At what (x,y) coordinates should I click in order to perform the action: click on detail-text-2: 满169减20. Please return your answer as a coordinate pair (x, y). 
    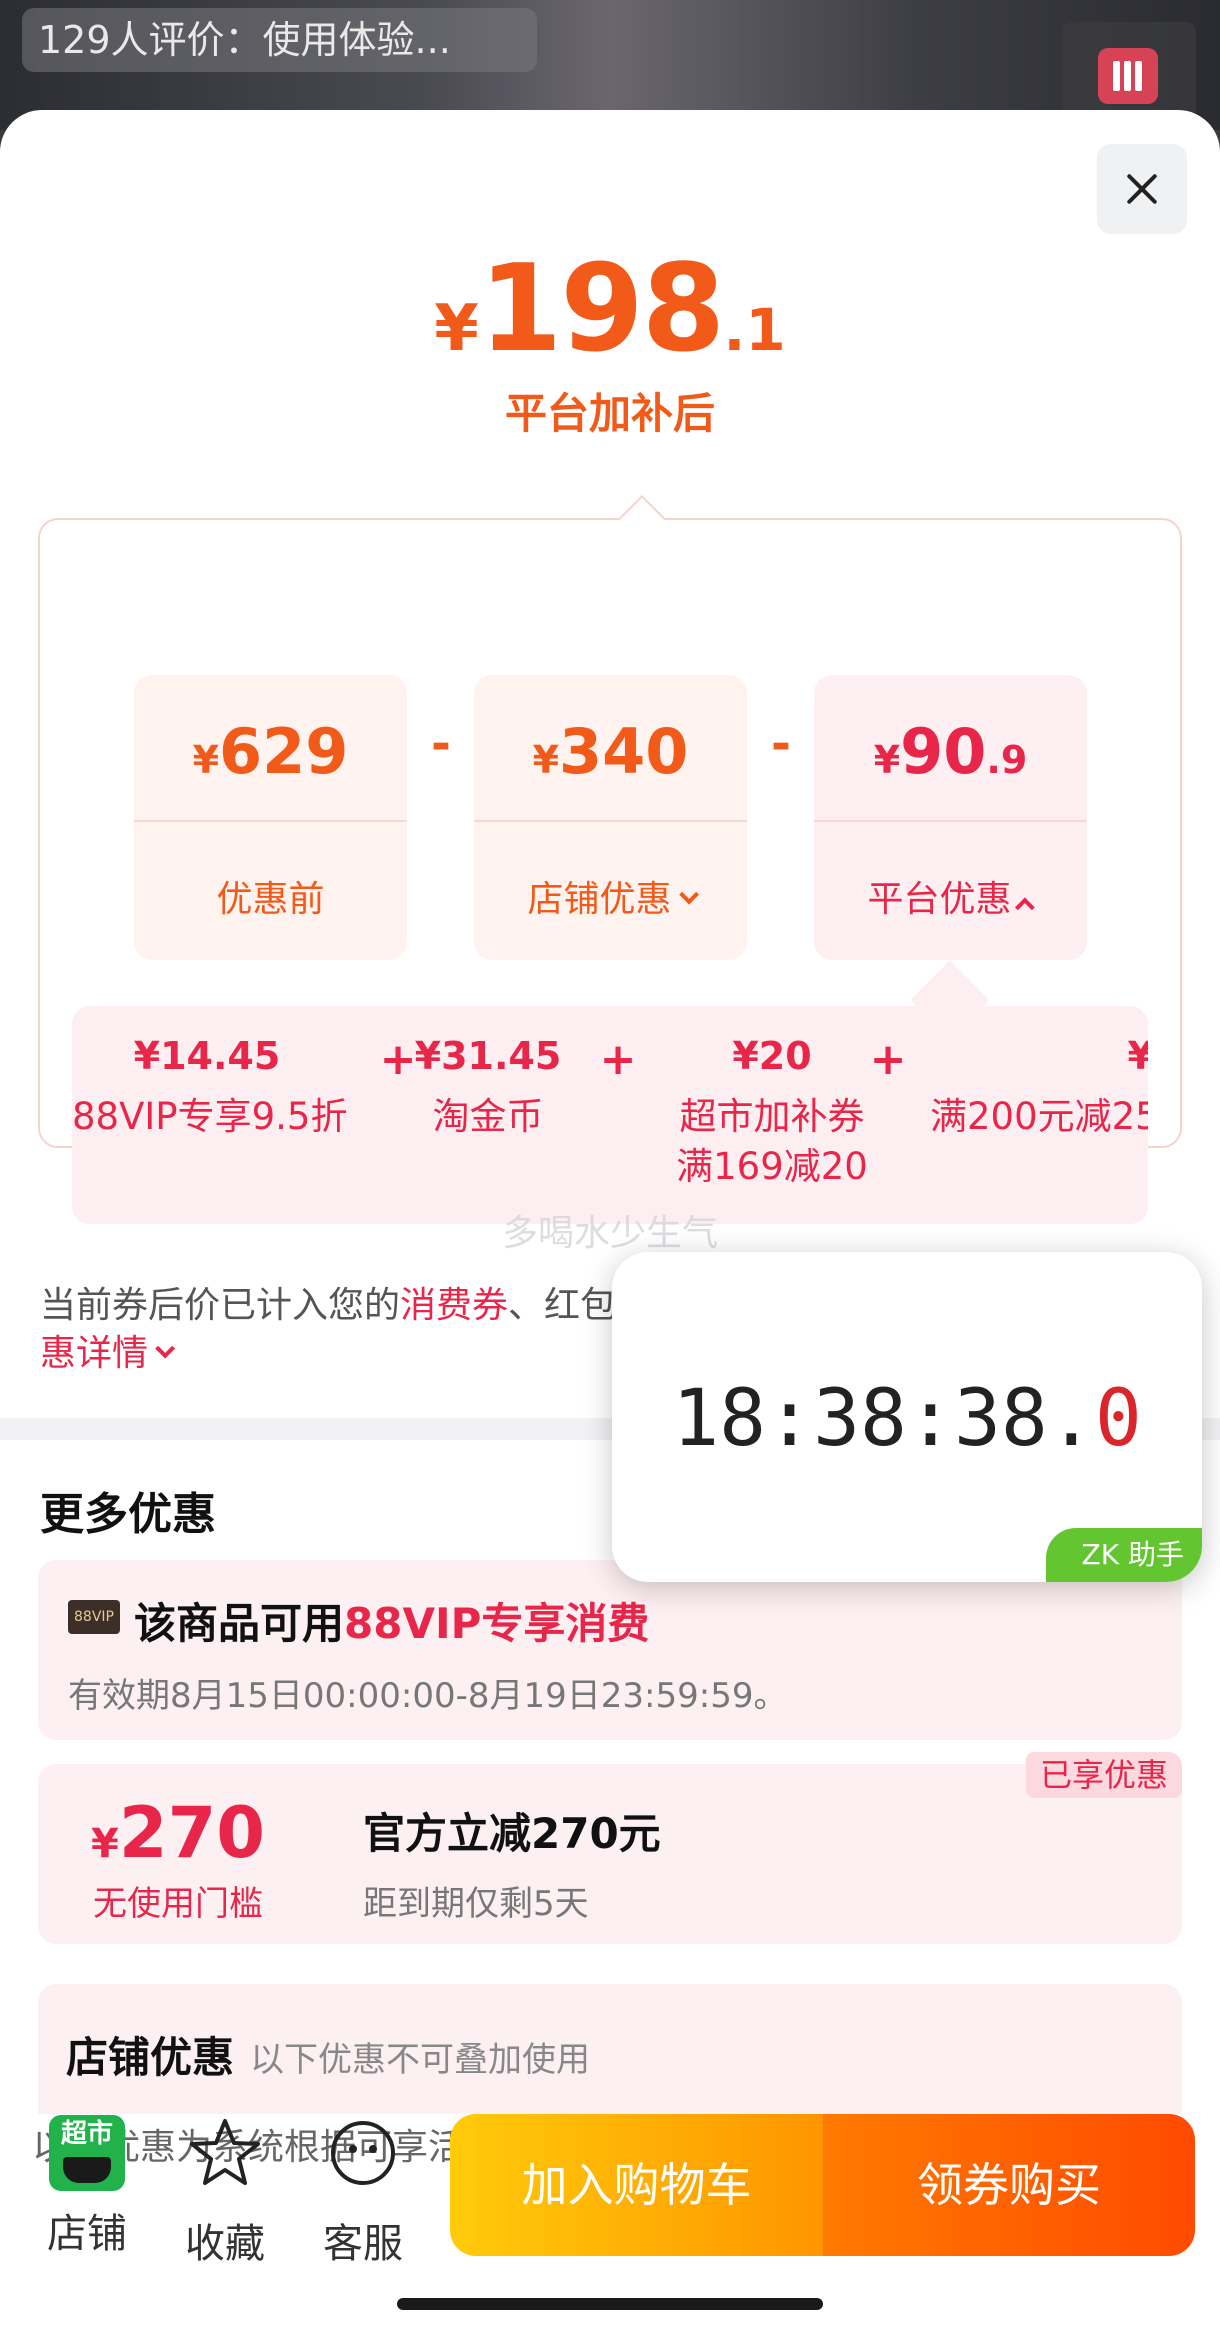
    Looking at the image, I should click on (772, 1166).